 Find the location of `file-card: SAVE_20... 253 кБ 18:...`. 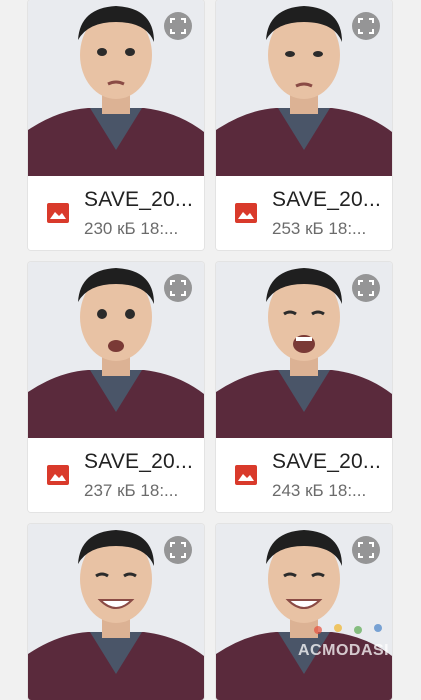

file-card: SAVE_20... 253 кБ 18:... is located at coordinates (304, 125).